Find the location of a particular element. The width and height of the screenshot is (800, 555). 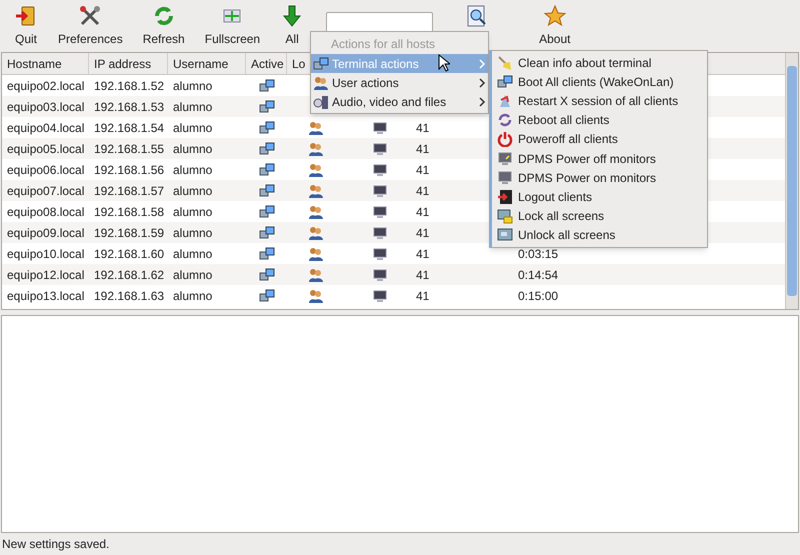

table-cell-text: equipo04.local is located at coordinates (46, 128).